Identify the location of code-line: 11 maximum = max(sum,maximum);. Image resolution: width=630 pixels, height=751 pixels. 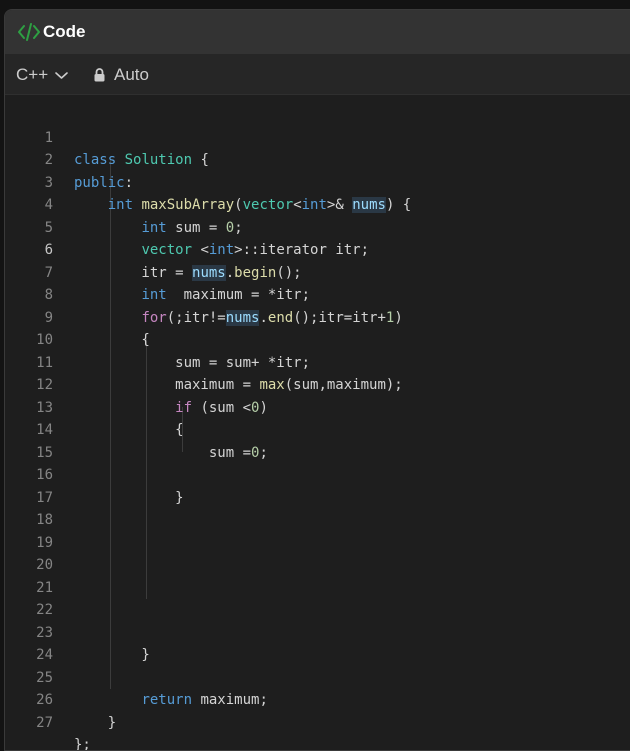
(317, 361).